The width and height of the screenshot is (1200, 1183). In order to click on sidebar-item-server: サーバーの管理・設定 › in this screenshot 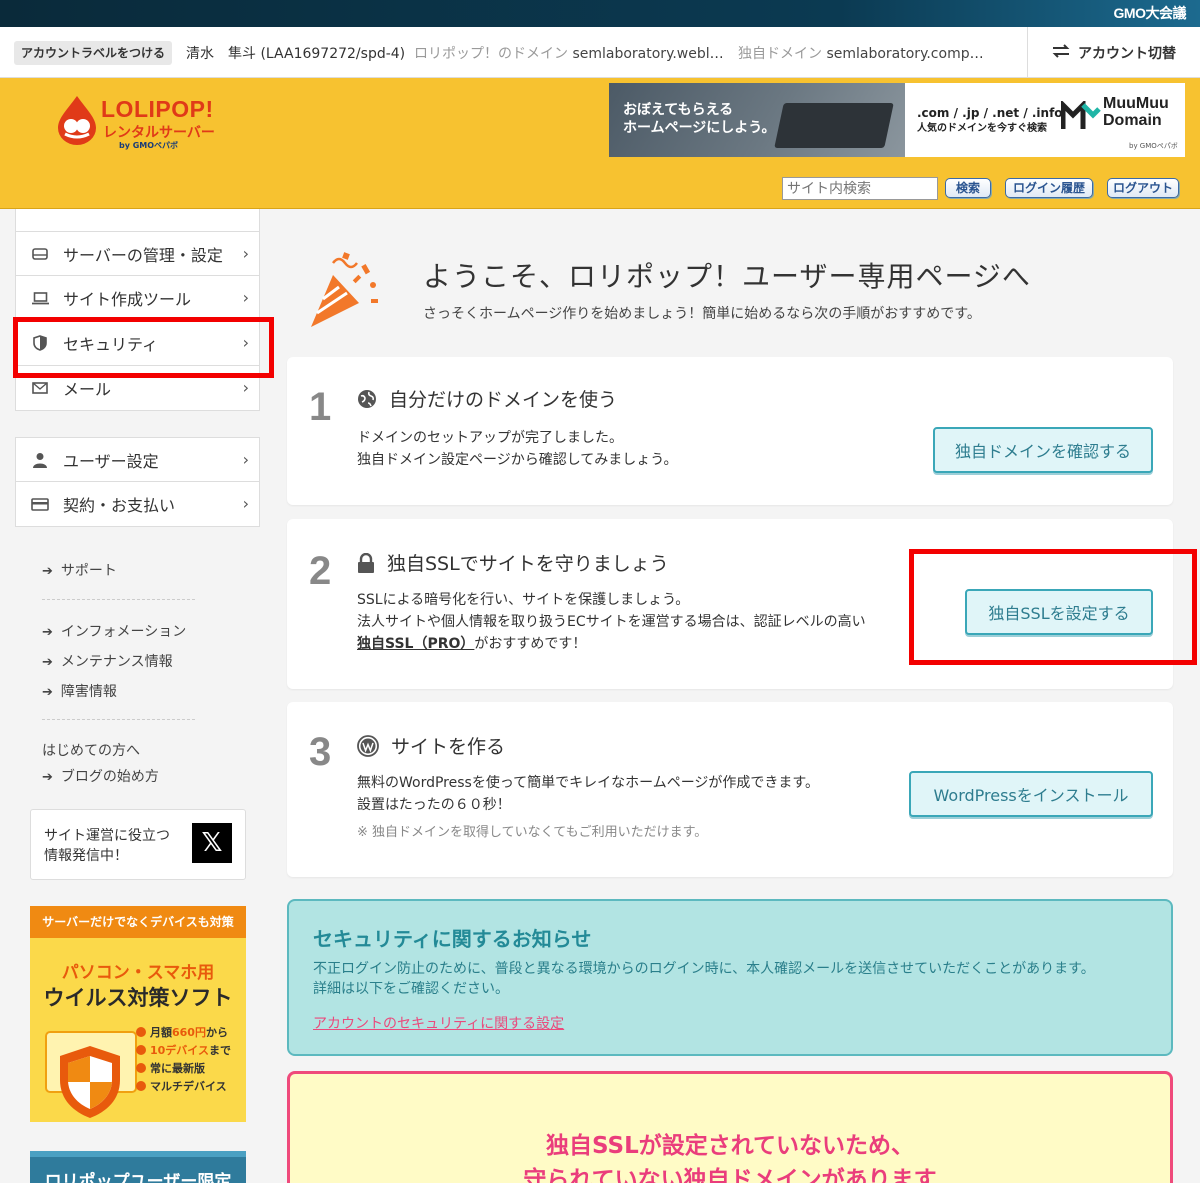, I will do `click(137, 253)`.